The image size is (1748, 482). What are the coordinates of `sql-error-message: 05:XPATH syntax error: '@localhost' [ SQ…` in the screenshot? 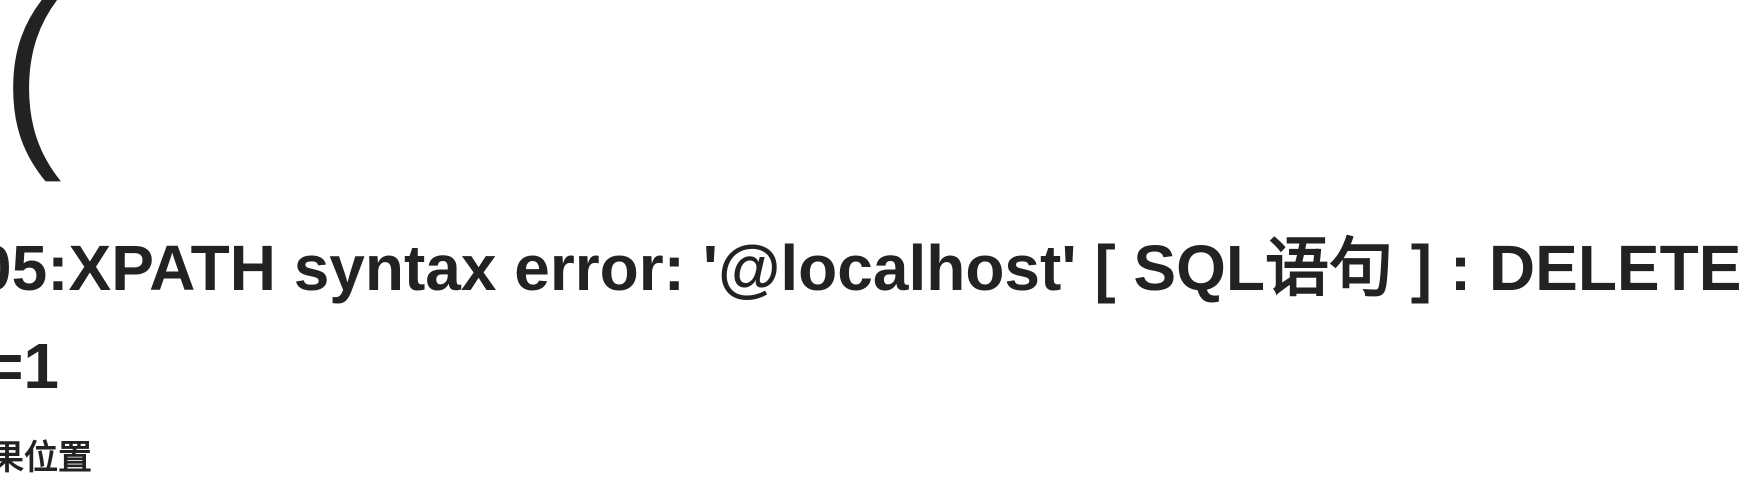 It's located at (871, 268).